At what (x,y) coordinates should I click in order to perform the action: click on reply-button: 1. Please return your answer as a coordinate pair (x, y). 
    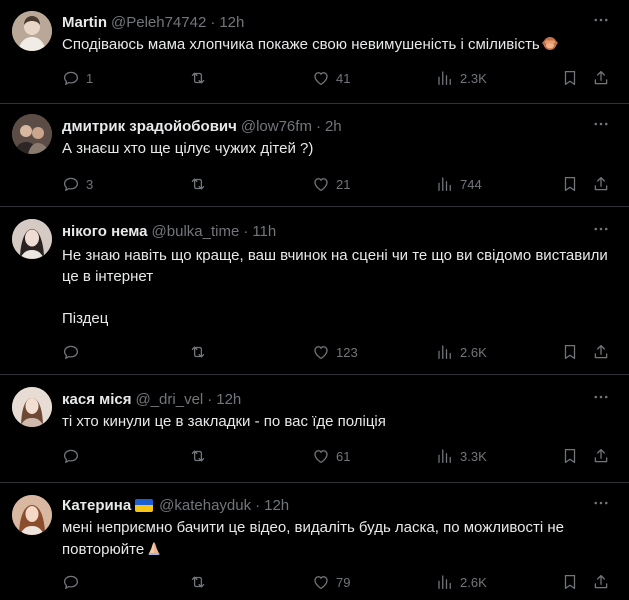
    Looking at the image, I should click on (77, 78).